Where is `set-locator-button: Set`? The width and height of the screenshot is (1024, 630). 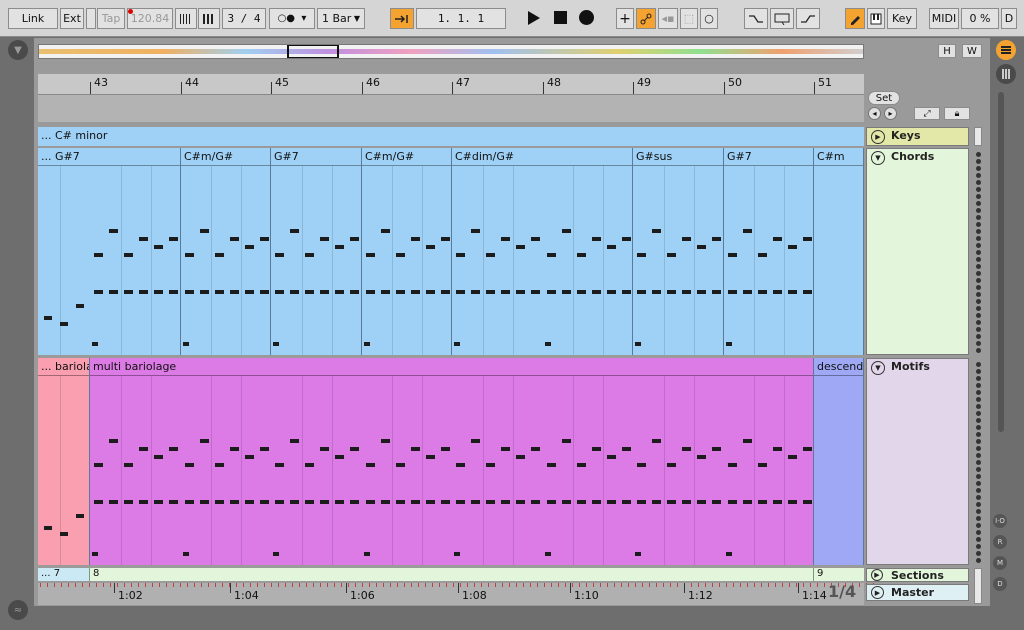
set-locator-button: Set is located at coordinates (884, 98).